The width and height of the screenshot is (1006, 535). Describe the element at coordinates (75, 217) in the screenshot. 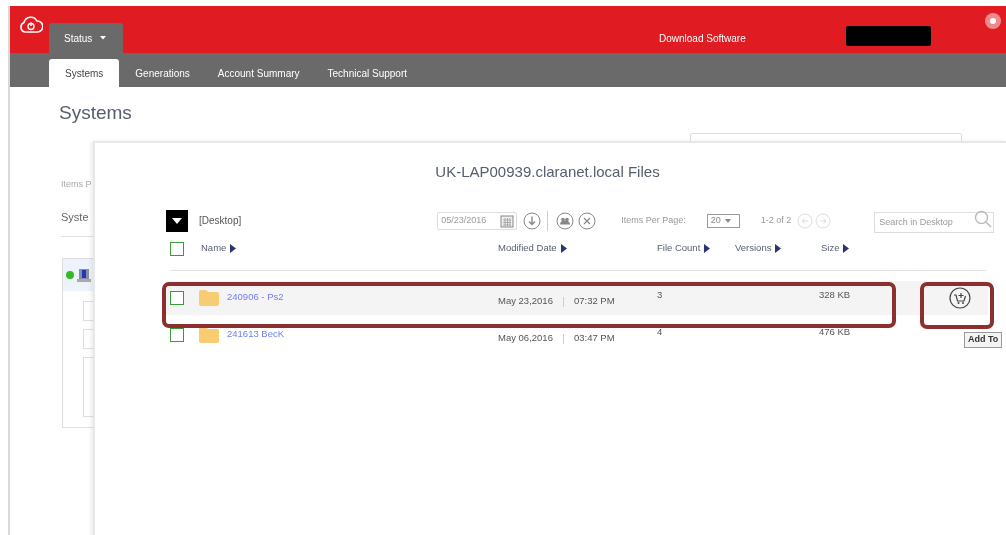

I see `systems-label: Syste` at that location.